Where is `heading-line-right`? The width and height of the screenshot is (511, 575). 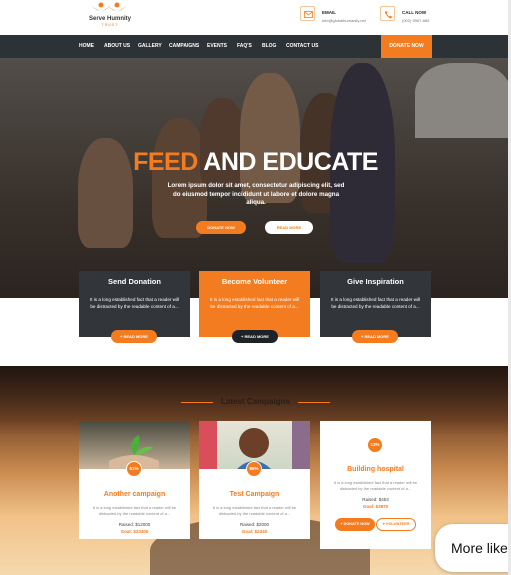
heading-line-right is located at coordinates (314, 402).